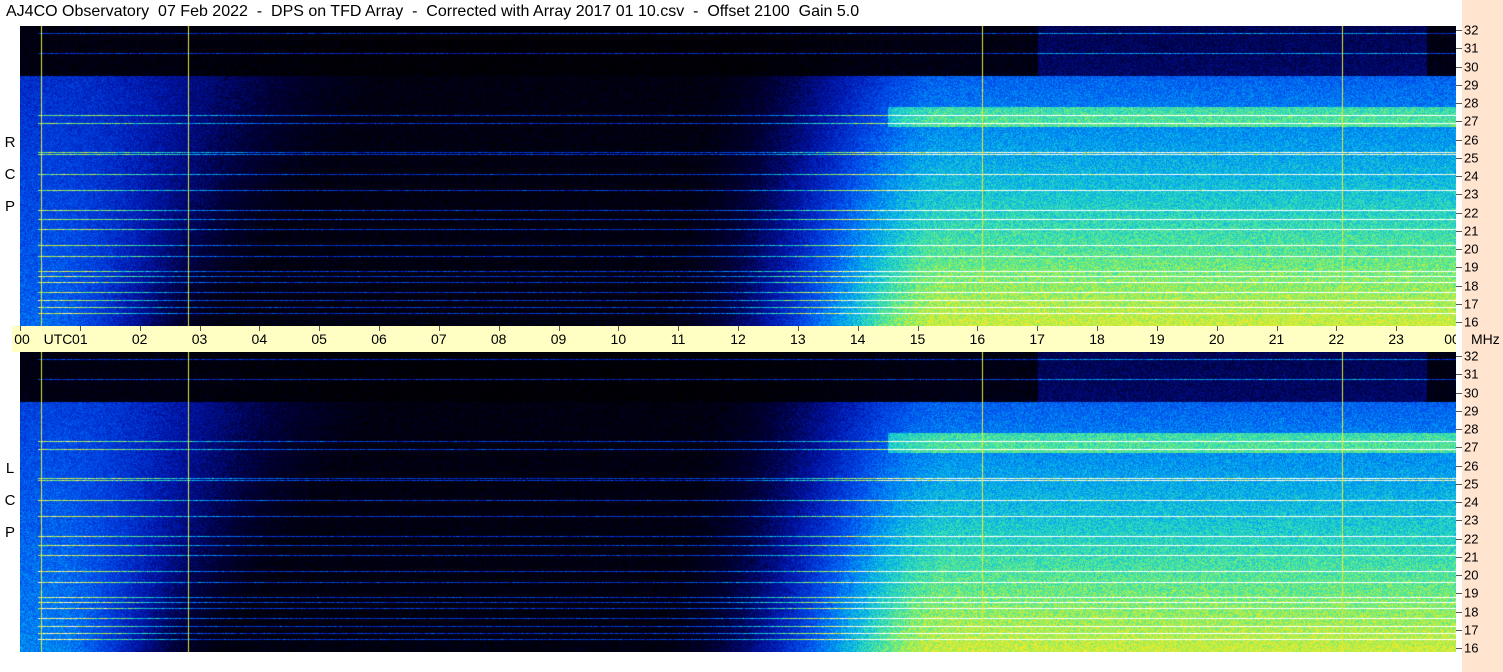  I want to click on utc-tick-label: 20, so click(1216, 339).